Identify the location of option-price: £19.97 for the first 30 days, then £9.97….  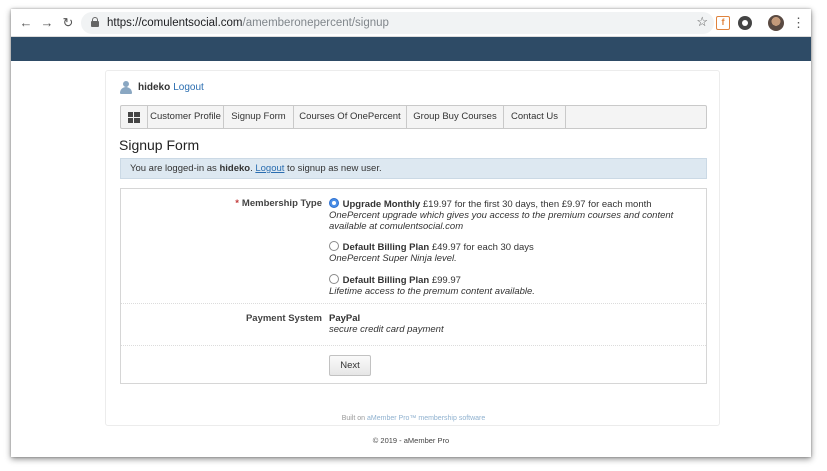
(536, 204).